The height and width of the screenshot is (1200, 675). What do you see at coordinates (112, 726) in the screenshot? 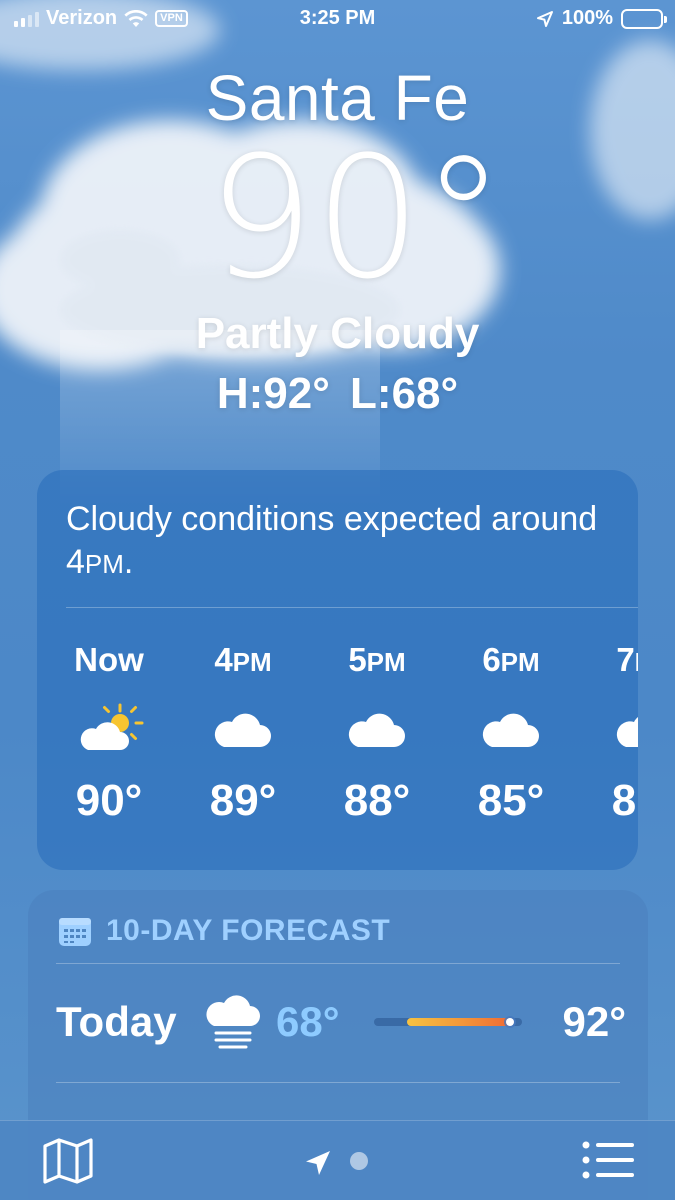
I see `partly-sunny-icon` at bounding box center [112, 726].